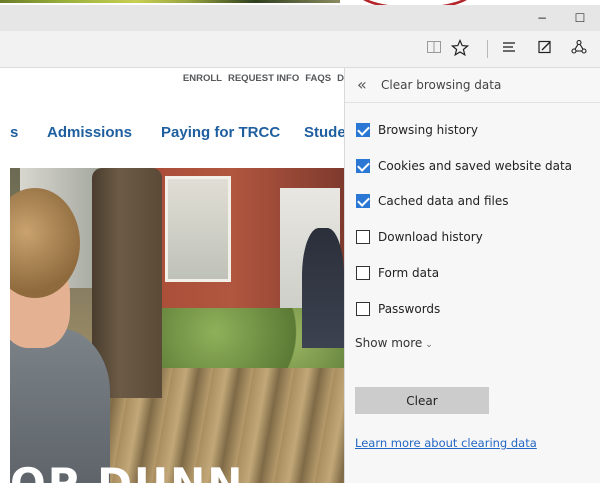 The height and width of the screenshot is (483, 600). What do you see at coordinates (170, 1) in the screenshot?
I see `background-image-sliver` at bounding box center [170, 1].